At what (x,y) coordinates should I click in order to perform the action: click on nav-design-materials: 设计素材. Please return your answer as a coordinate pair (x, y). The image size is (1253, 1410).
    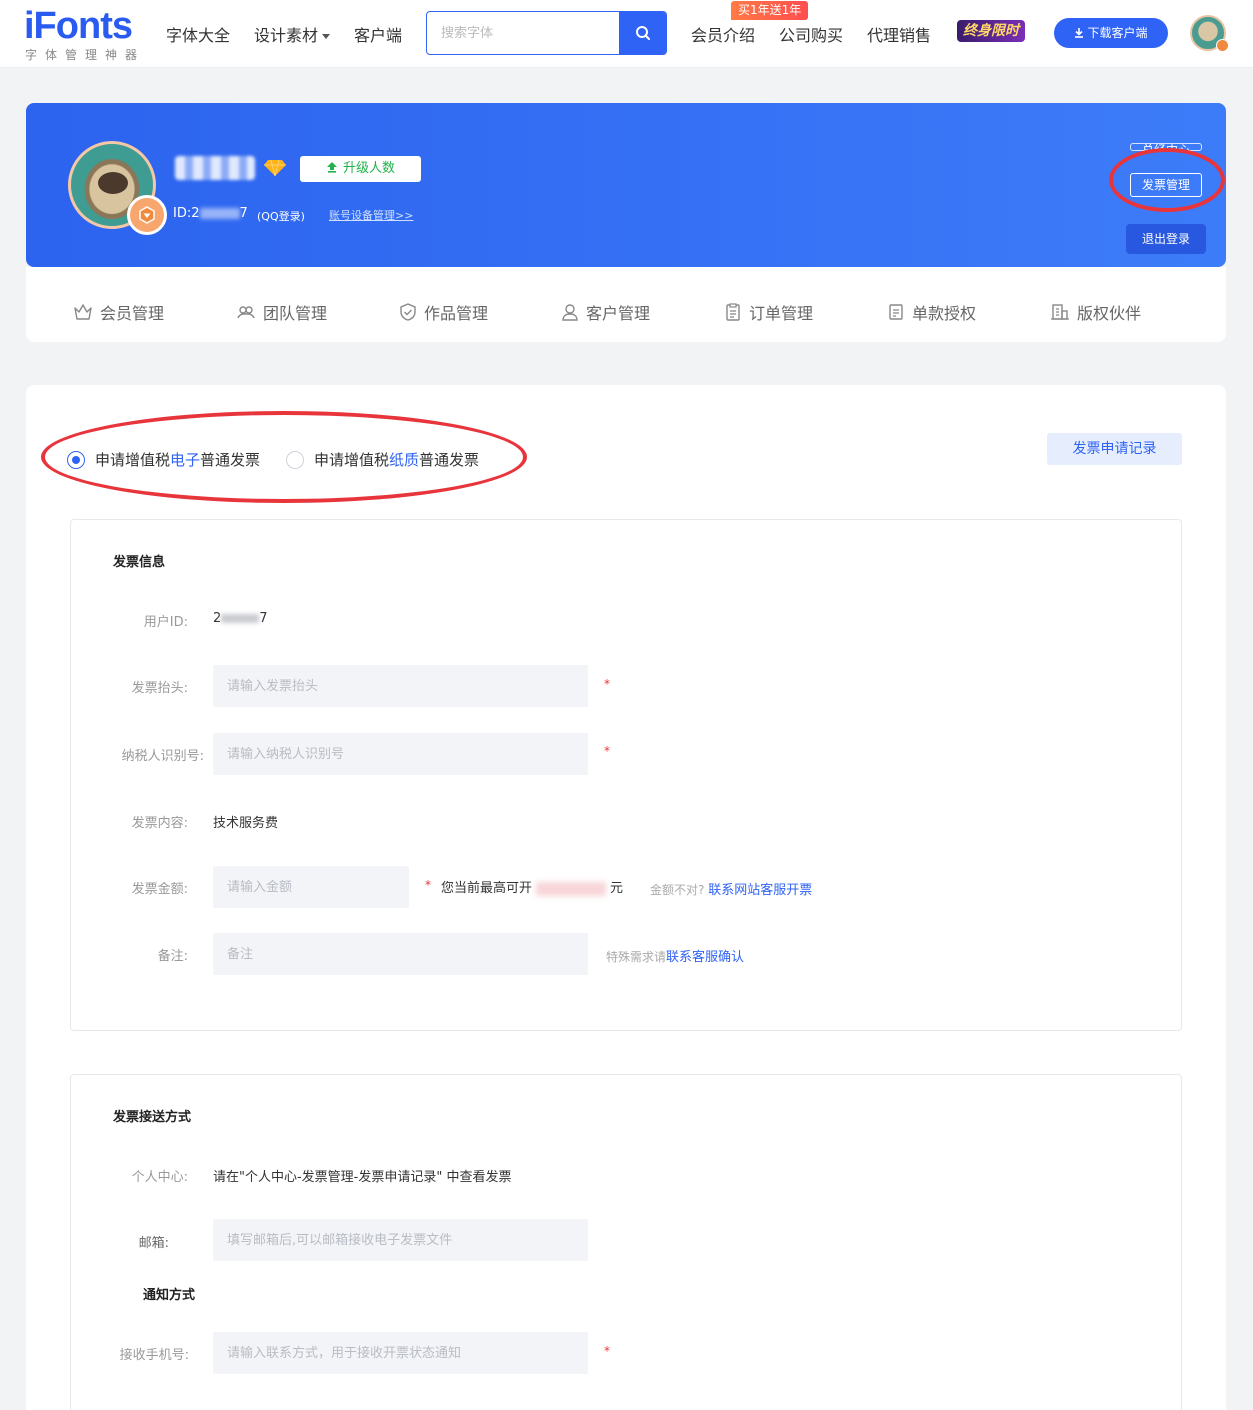
    Looking at the image, I should click on (292, 34).